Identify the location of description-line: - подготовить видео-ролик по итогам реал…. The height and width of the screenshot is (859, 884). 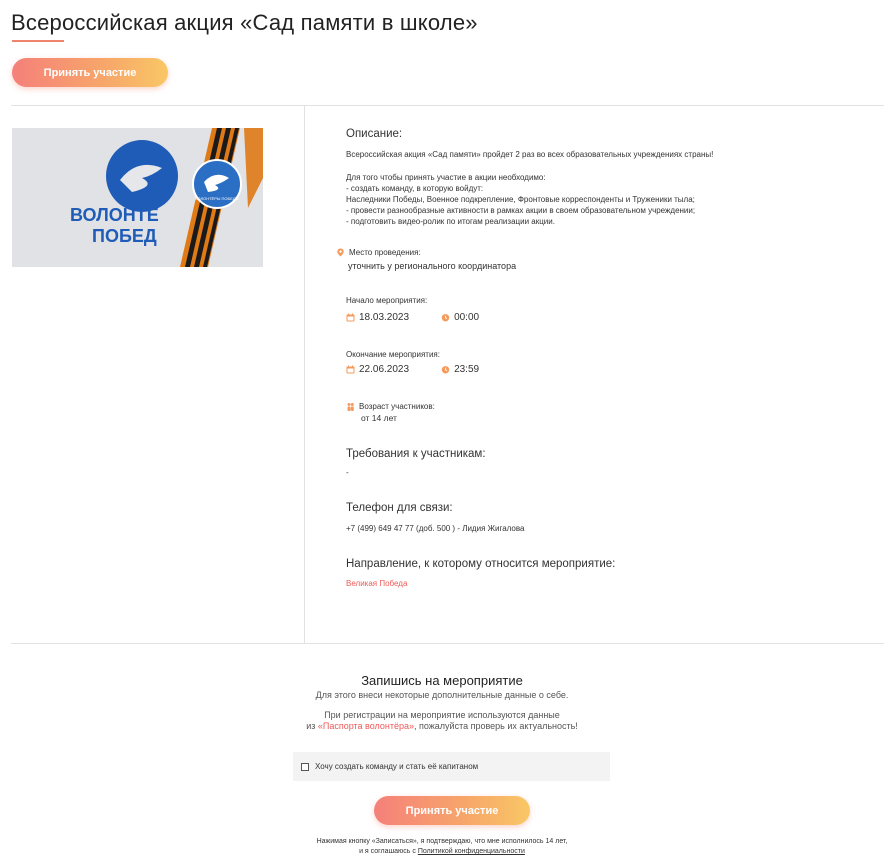
(450, 221).